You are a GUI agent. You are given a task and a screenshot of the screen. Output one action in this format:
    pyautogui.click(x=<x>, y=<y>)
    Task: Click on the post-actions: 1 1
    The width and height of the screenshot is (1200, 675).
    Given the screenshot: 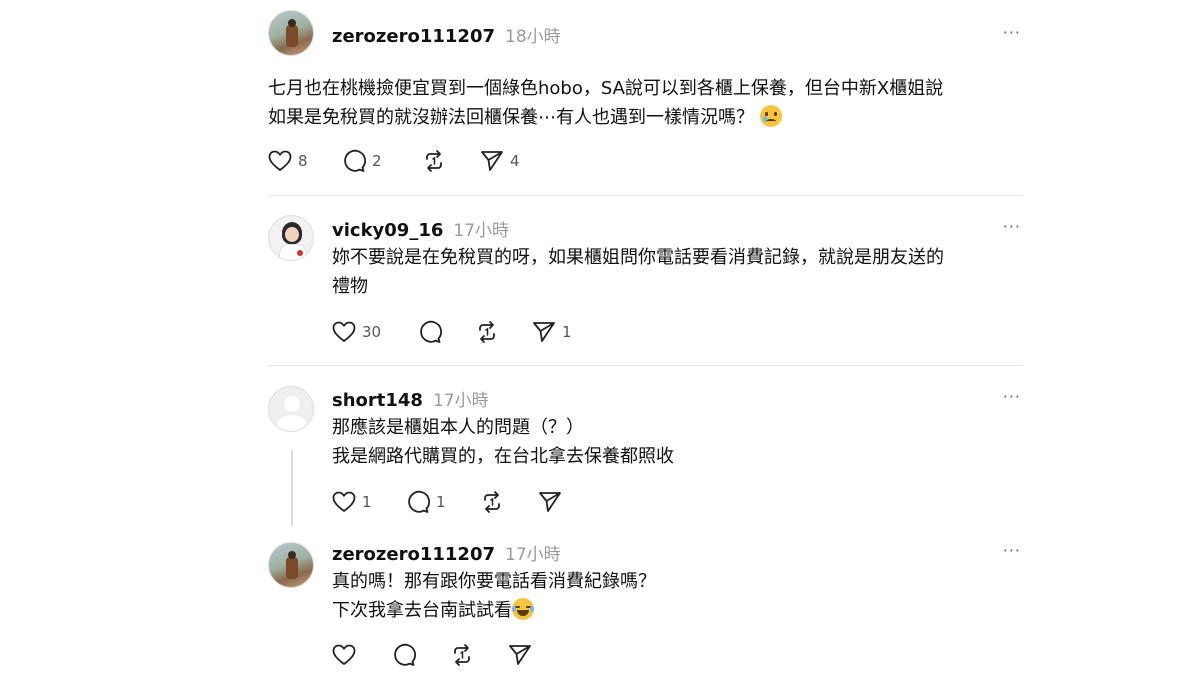 What is the action you would take?
    pyautogui.click(x=482, y=502)
    